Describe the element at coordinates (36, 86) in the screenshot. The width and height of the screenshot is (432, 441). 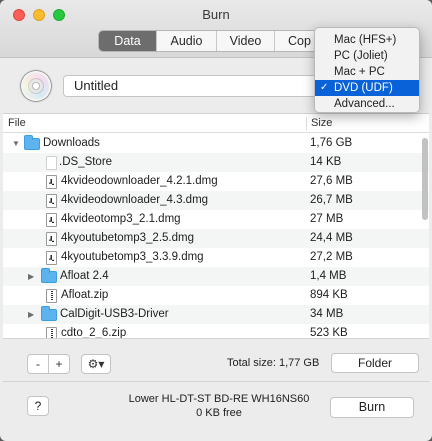
I see `disc-icon` at that location.